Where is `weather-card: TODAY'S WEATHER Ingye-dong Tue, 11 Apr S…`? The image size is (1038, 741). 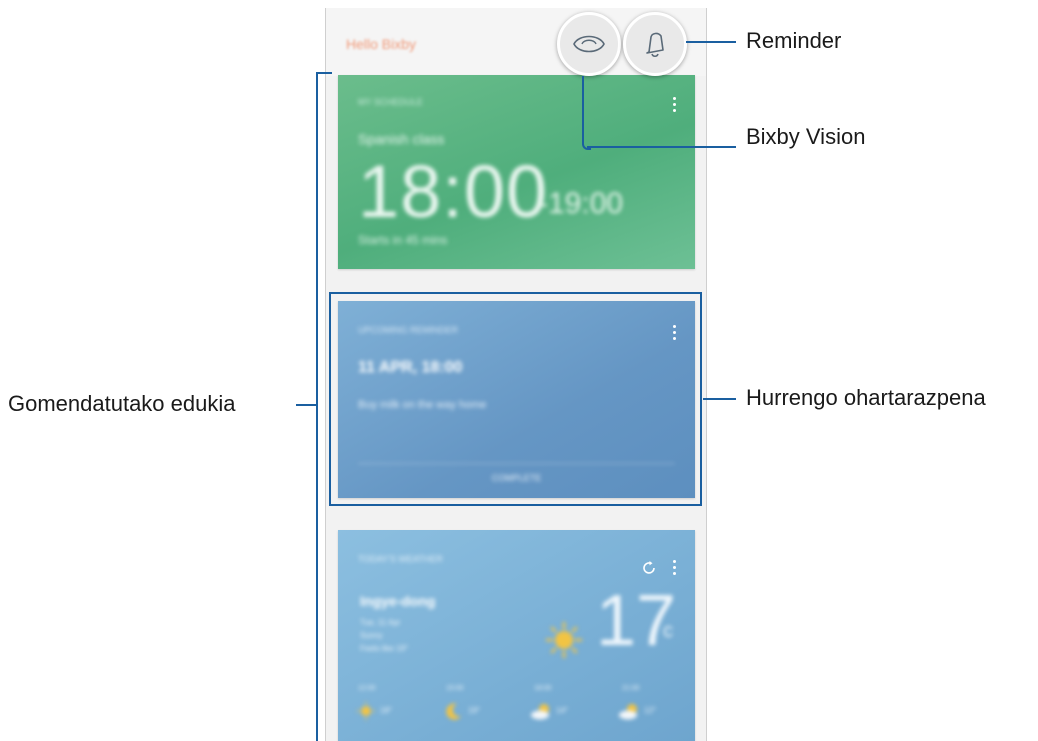 weather-card: TODAY'S WEATHER Ingye-dong Tue, 11 Apr S… is located at coordinates (516, 635).